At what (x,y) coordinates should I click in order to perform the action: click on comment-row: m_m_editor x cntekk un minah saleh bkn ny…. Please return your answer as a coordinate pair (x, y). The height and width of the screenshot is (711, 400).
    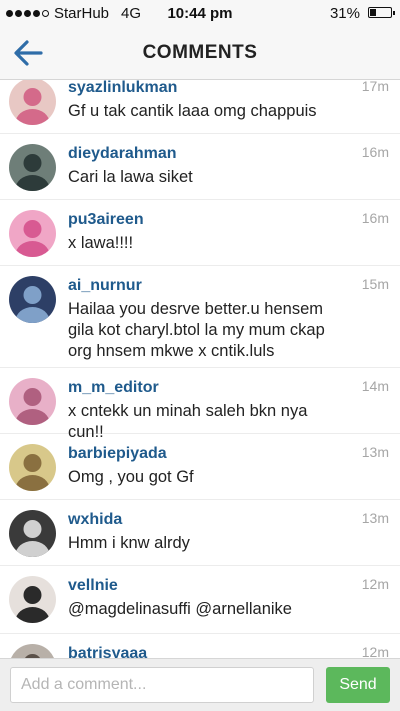
    Looking at the image, I should click on (200, 404).